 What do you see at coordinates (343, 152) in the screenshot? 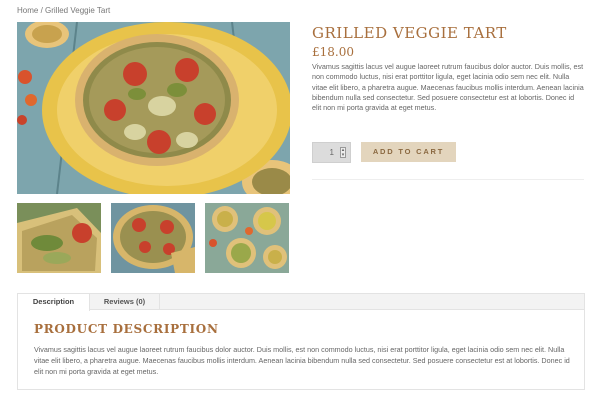
I see `quantity-stepper-icon: ▴ ▾` at bounding box center [343, 152].